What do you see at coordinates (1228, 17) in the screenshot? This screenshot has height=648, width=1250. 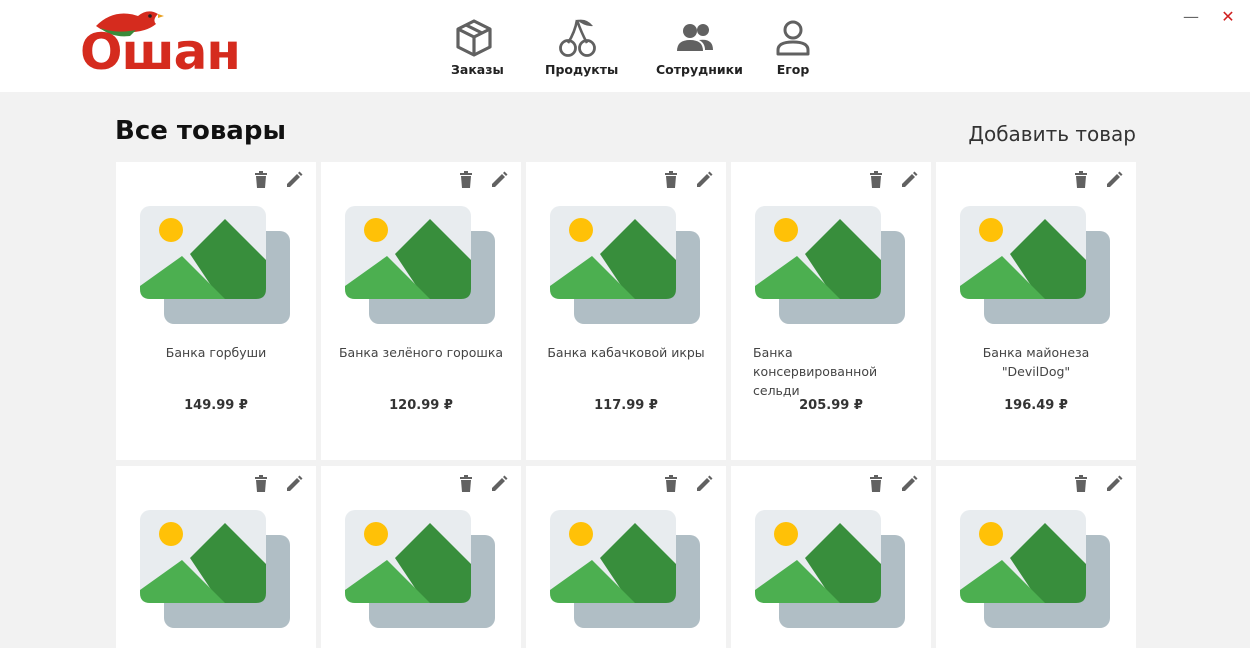 I see `close-button: ✕` at bounding box center [1228, 17].